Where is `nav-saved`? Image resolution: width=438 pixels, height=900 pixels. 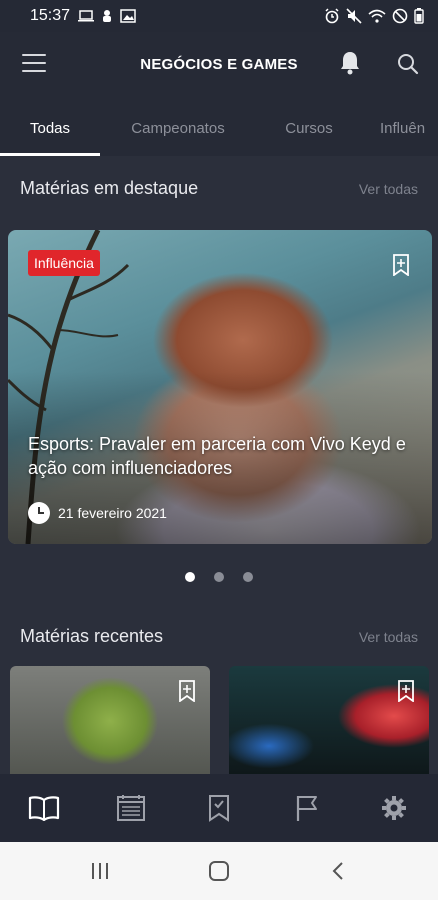
nav-saved is located at coordinates (219, 808).